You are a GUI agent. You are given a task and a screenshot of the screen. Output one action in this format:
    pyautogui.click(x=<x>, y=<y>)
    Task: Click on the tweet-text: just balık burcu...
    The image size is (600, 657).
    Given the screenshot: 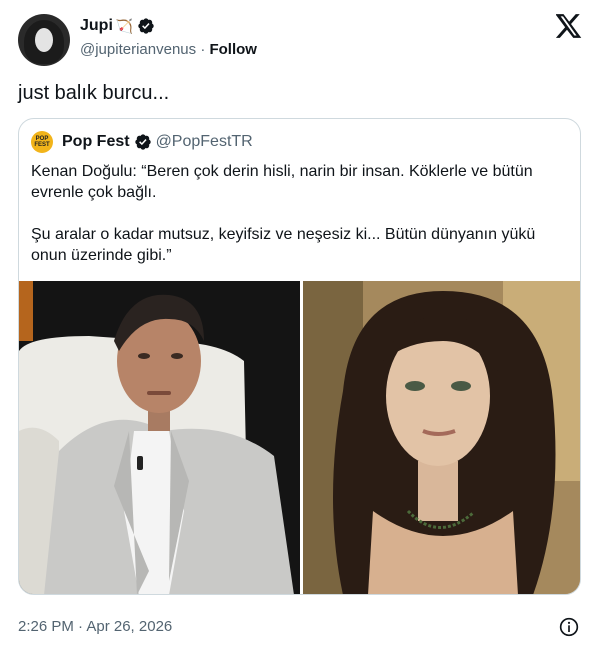 What is the action you would take?
    pyautogui.click(x=94, y=93)
    